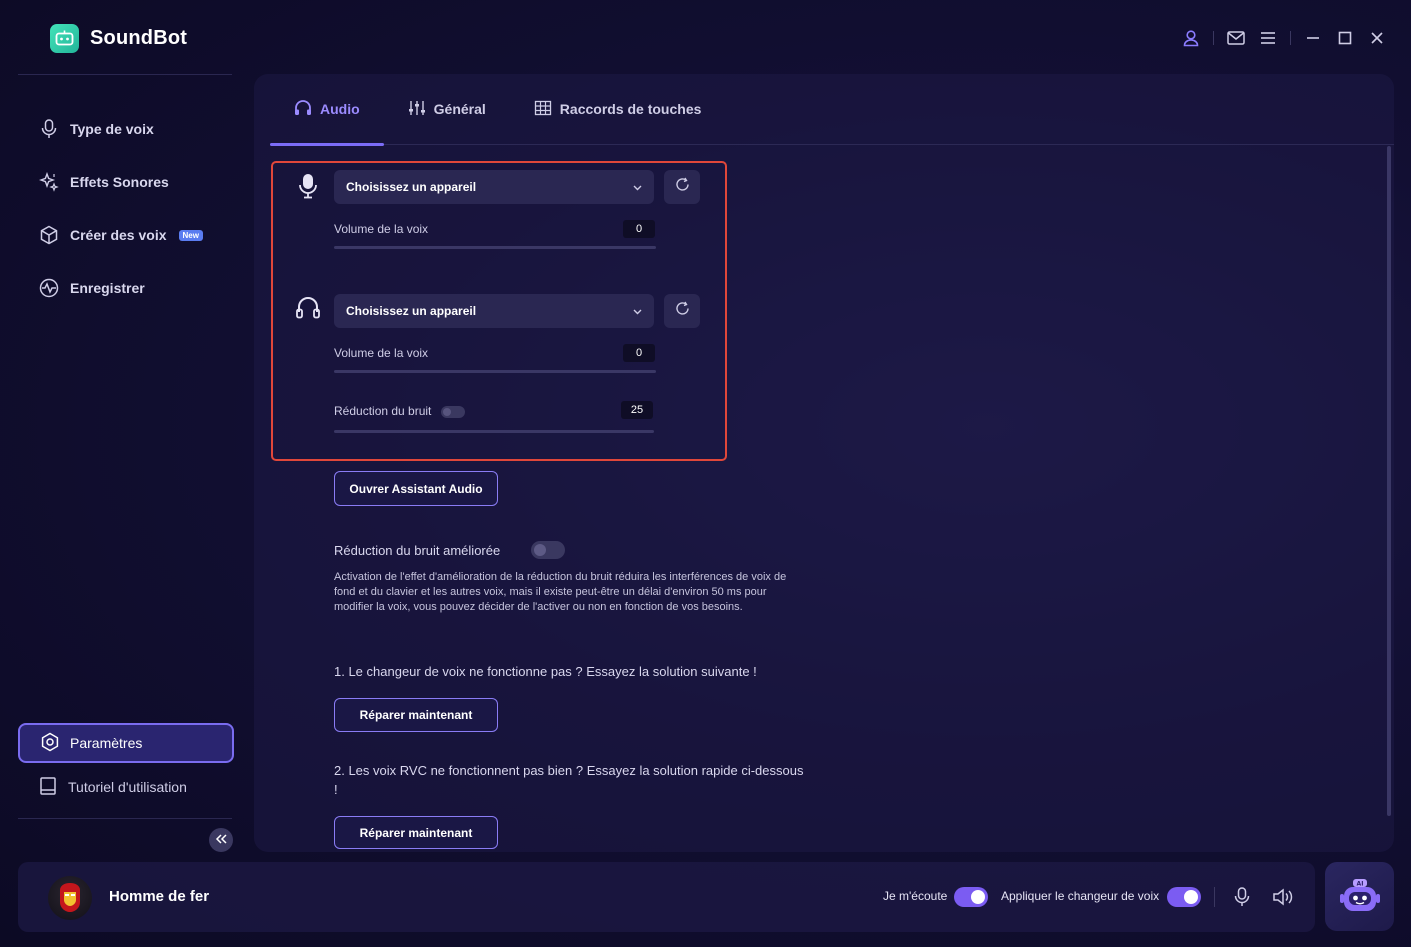 The width and height of the screenshot is (1411, 947). What do you see at coordinates (1242, 897) in the screenshot?
I see `microphone-button` at bounding box center [1242, 897].